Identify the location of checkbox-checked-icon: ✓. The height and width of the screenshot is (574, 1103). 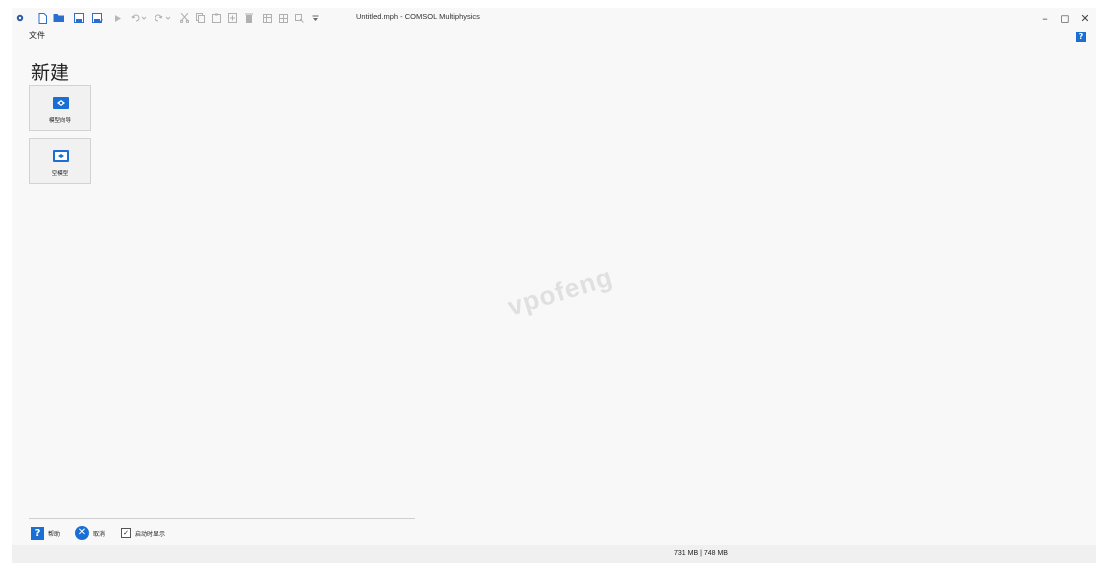
(126, 533).